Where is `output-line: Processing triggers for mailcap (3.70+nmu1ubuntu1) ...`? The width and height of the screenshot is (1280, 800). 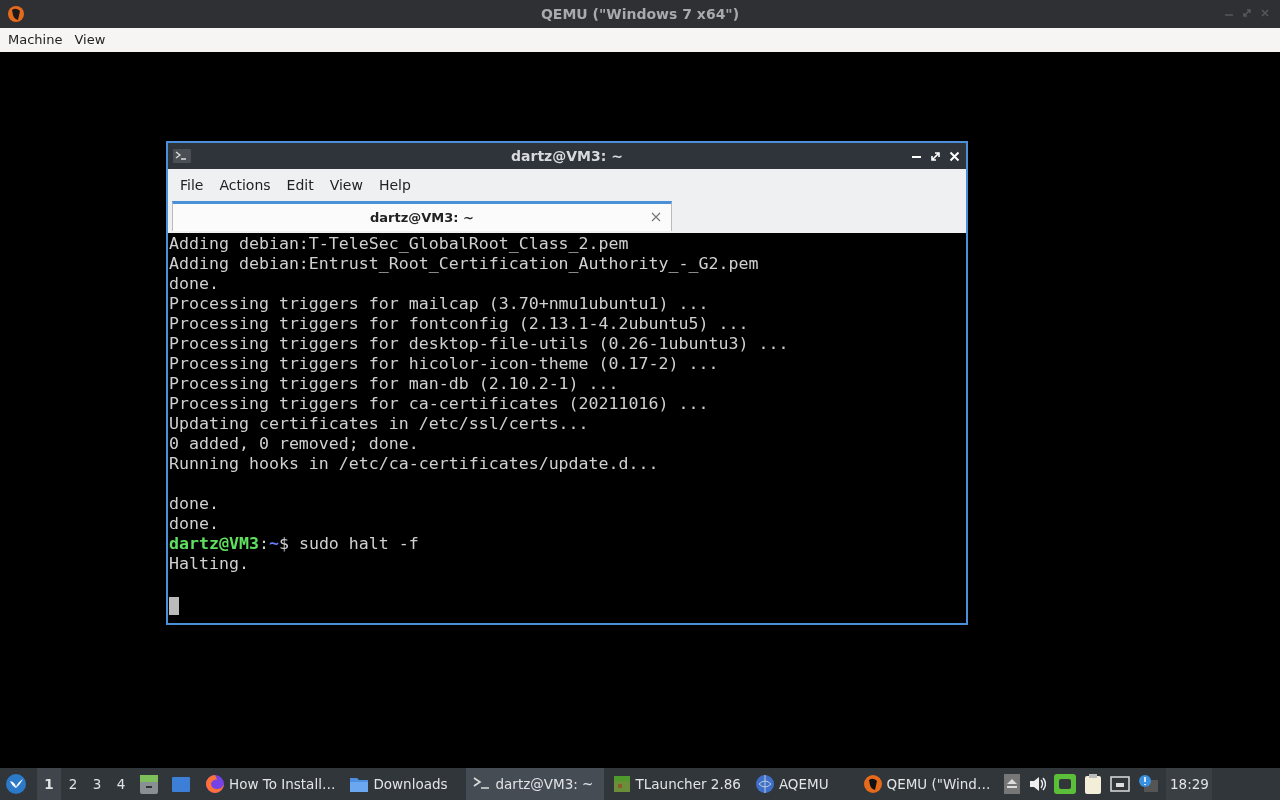
output-line: Processing triggers for mailcap (3.70+nmu1ubuntu1) ... is located at coordinates (439, 304).